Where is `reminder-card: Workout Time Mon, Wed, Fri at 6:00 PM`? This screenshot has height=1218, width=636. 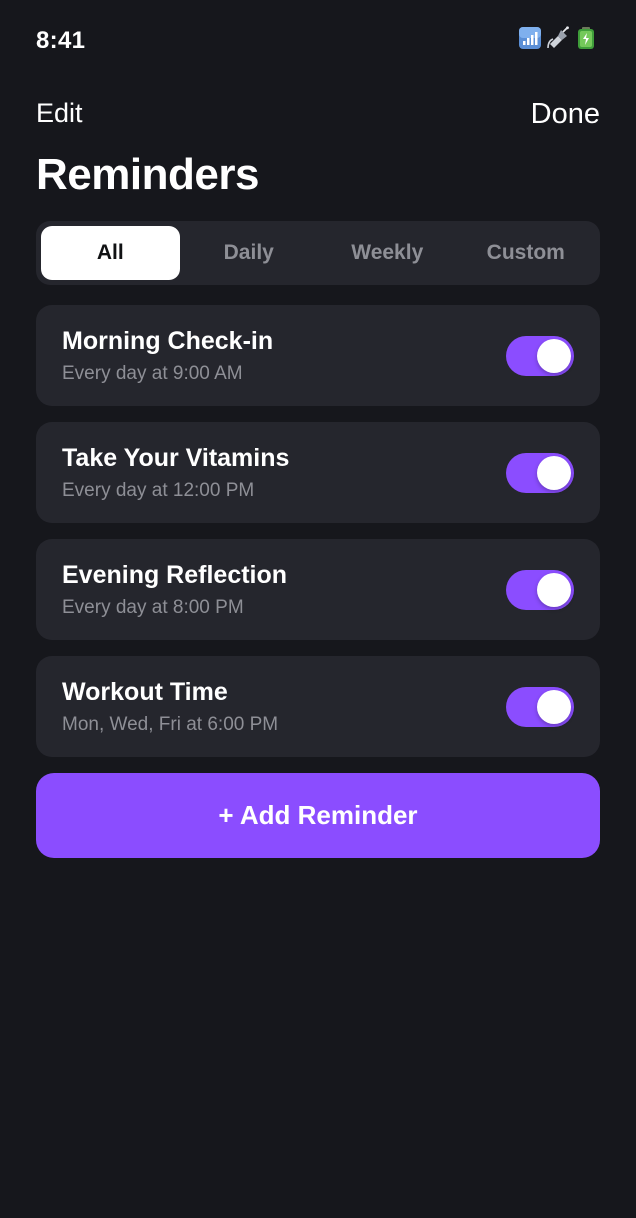
reminder-card: Workout Time Mon, Wed, Fri at 6:00 PM is located at coordinates (318, 706).